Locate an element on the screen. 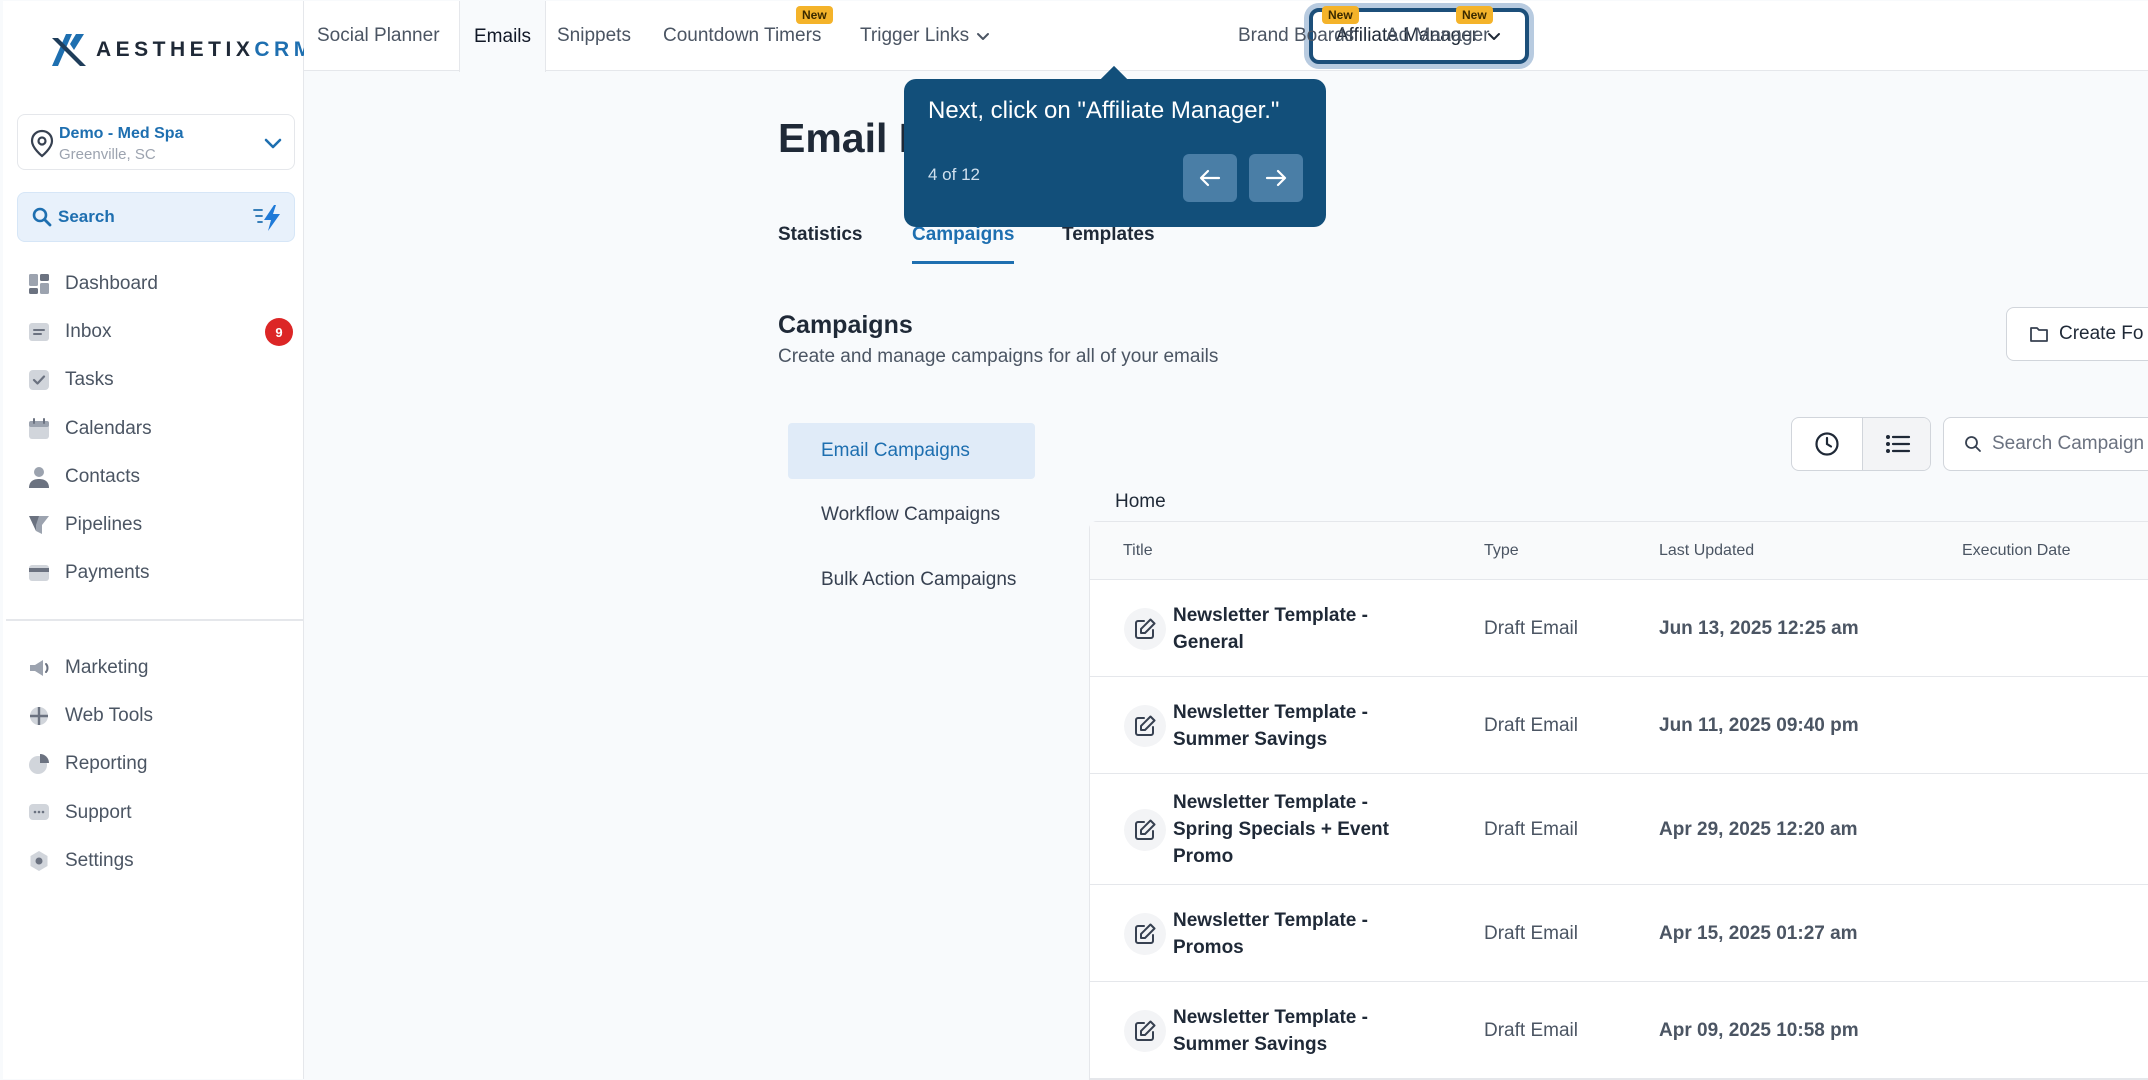  calendar-icon is located at coordinates (39, 429).